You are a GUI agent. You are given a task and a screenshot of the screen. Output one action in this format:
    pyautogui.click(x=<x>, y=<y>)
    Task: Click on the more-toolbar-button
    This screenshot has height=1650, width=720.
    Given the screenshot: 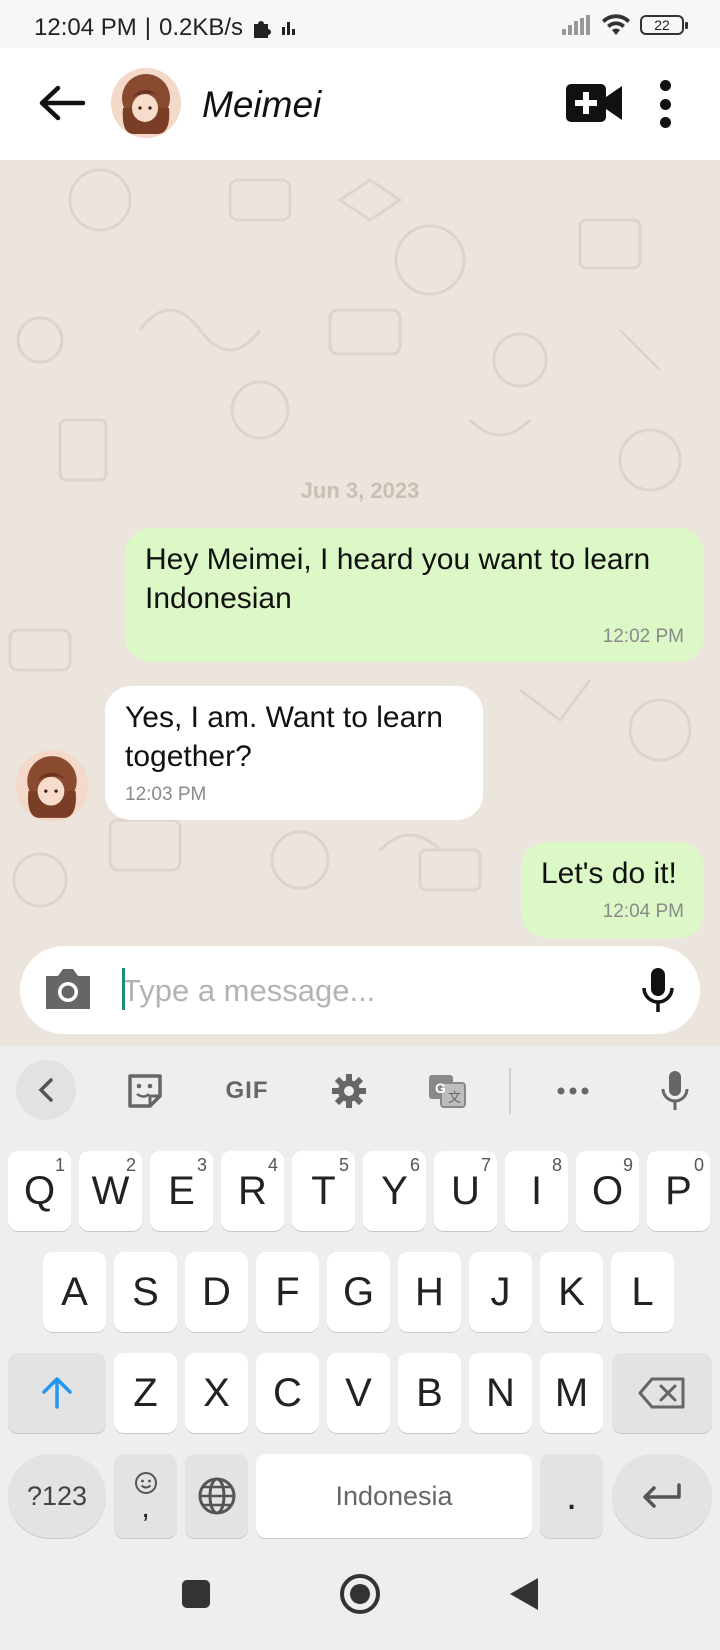 What is the action you would take?
    pyautogui.click(x=573, y=1091)
    